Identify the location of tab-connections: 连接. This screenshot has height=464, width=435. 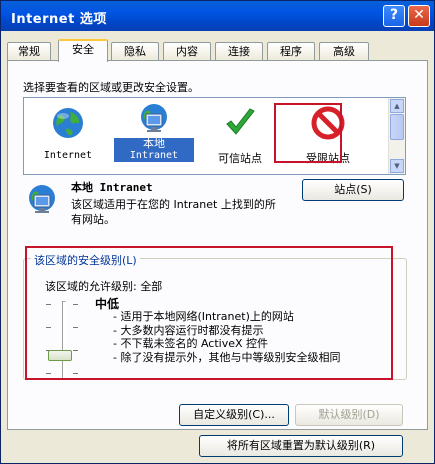
(239, 51).